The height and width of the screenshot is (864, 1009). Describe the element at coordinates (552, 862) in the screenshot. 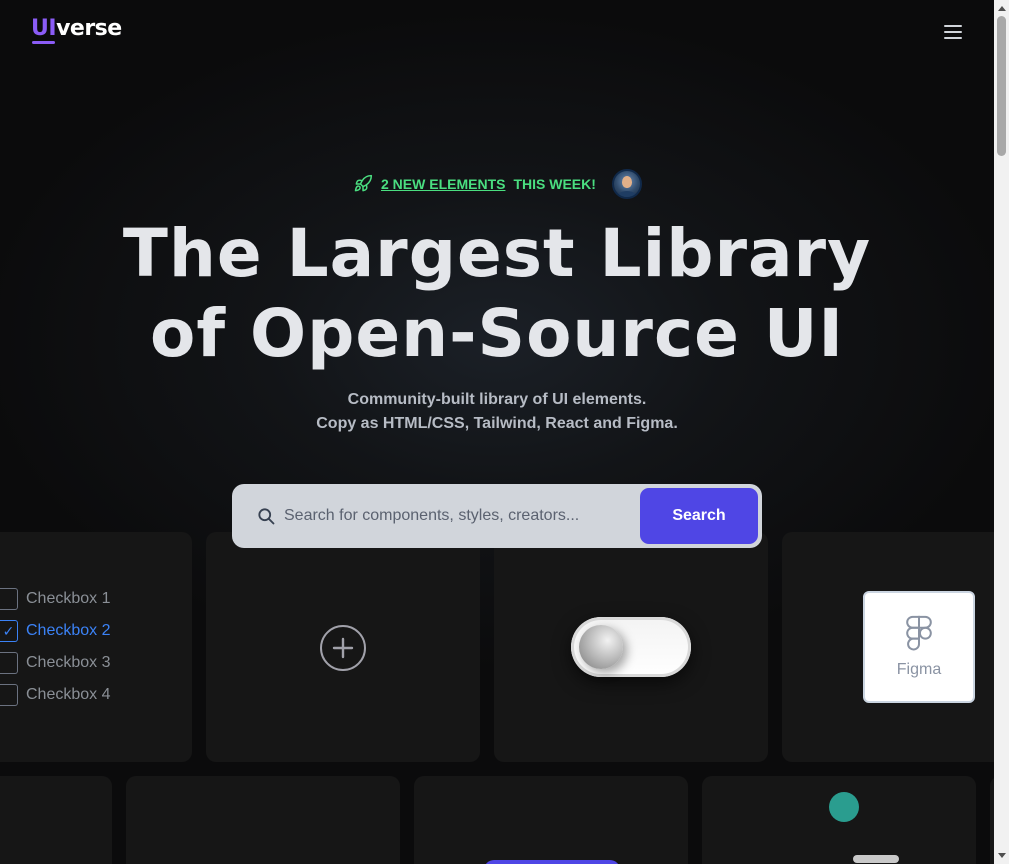

I see `blue-button-element` at that location.